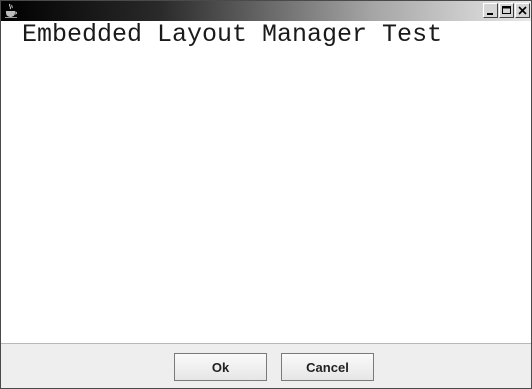  Describe the element at coordinates (490, 10) in the screenshot. I see `minimize-button` at that location.